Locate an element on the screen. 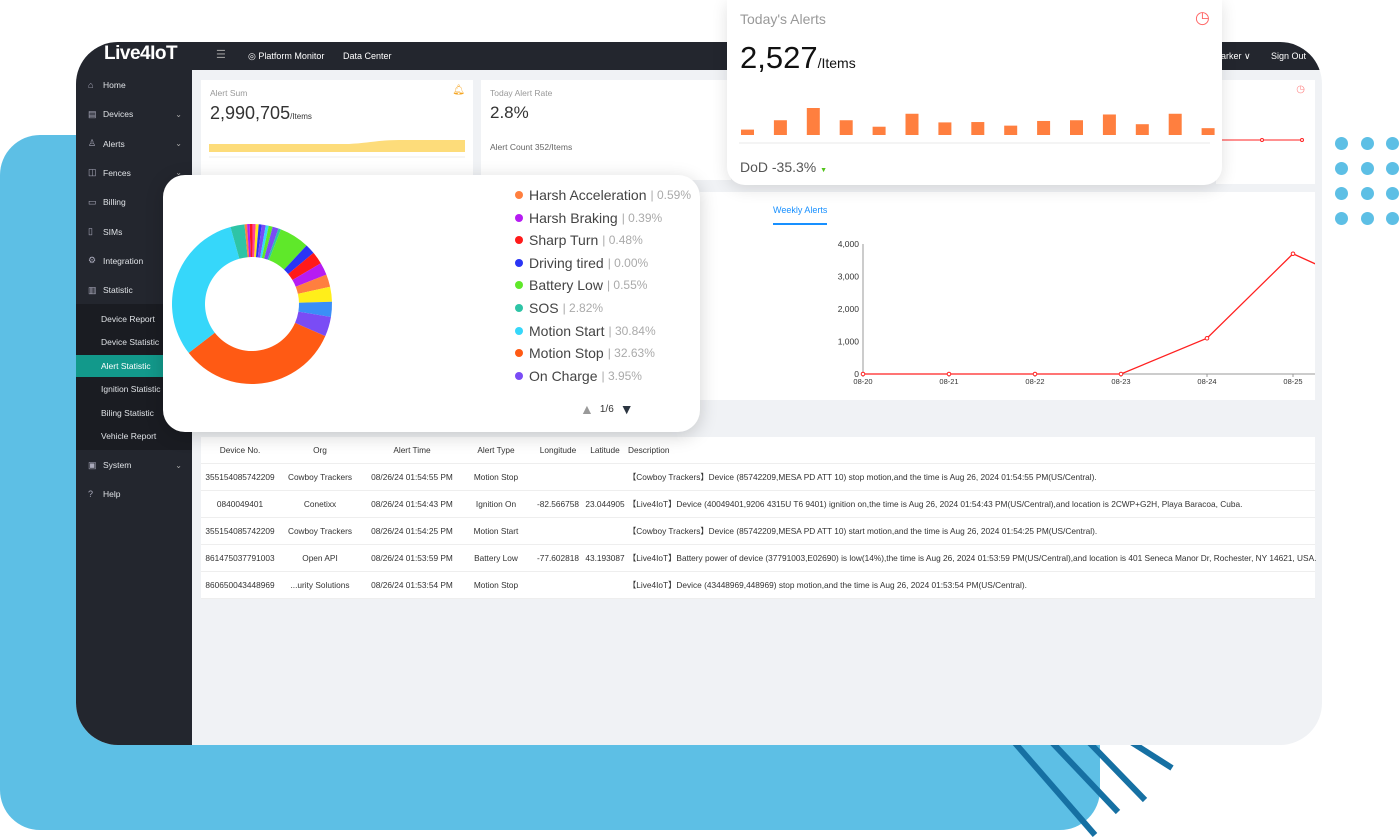 The width and height of the screenshot is (1400, 840). legend-item: Battery Low | 0.55% is located at coordinates (581, 285).